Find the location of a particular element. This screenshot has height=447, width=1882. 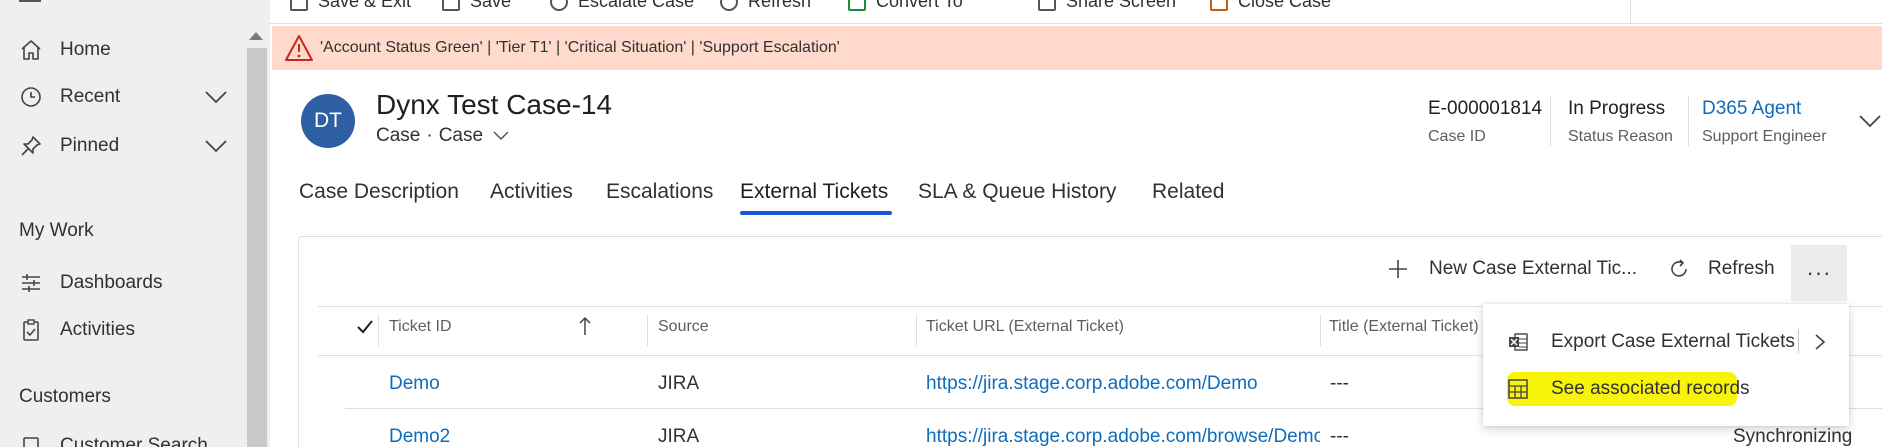

submenu-divider is located at coordinates (1798, 341).